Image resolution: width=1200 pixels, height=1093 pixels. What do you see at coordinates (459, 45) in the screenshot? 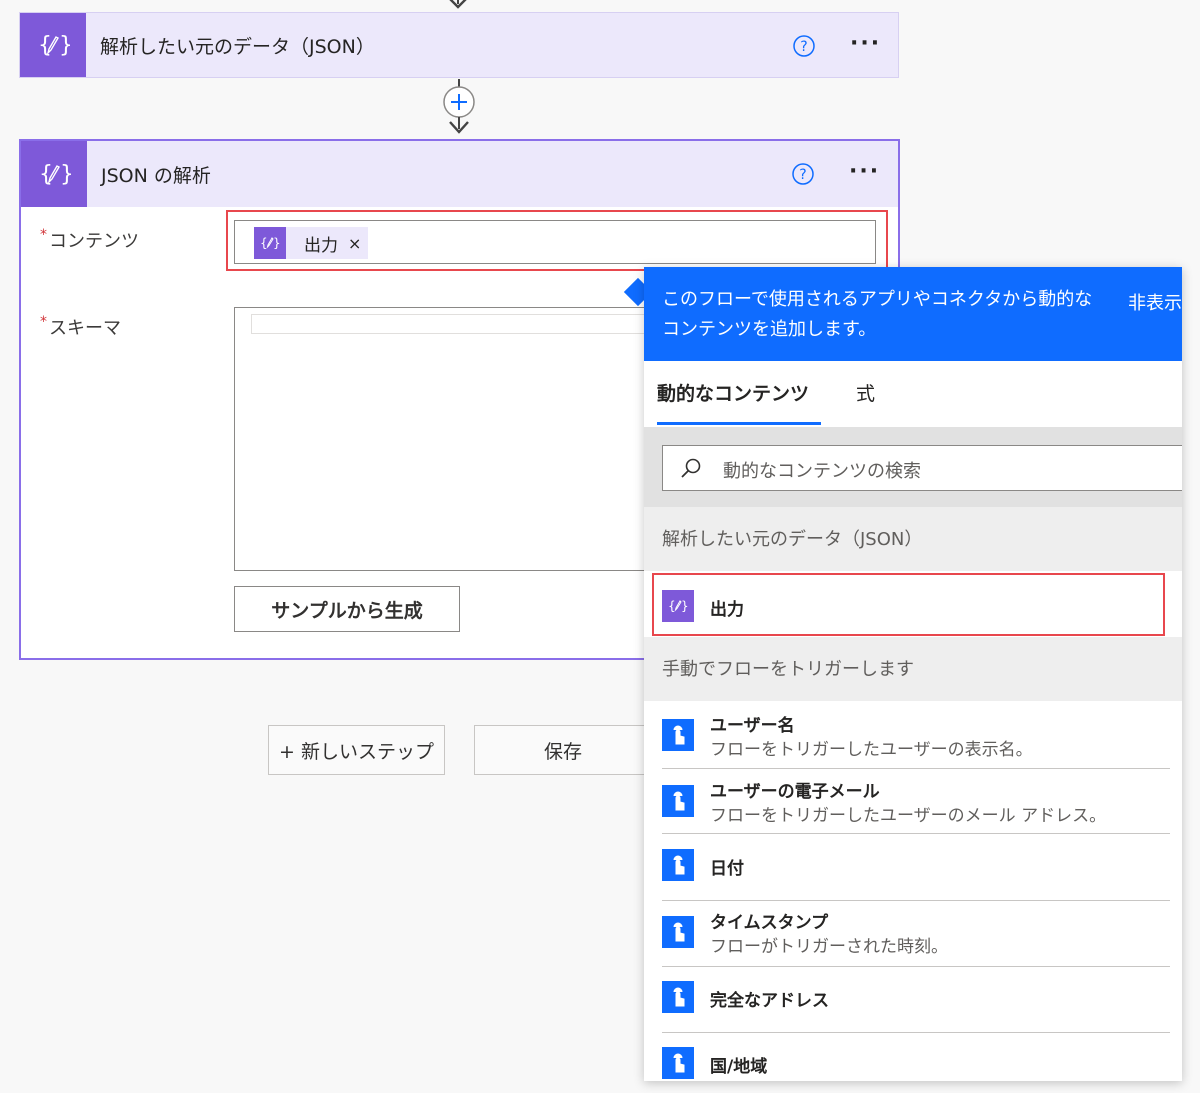
I see `step-card-source-data: { } 解析したい元のデータ（JSON） ? ···` at bounding box center [459, 45].